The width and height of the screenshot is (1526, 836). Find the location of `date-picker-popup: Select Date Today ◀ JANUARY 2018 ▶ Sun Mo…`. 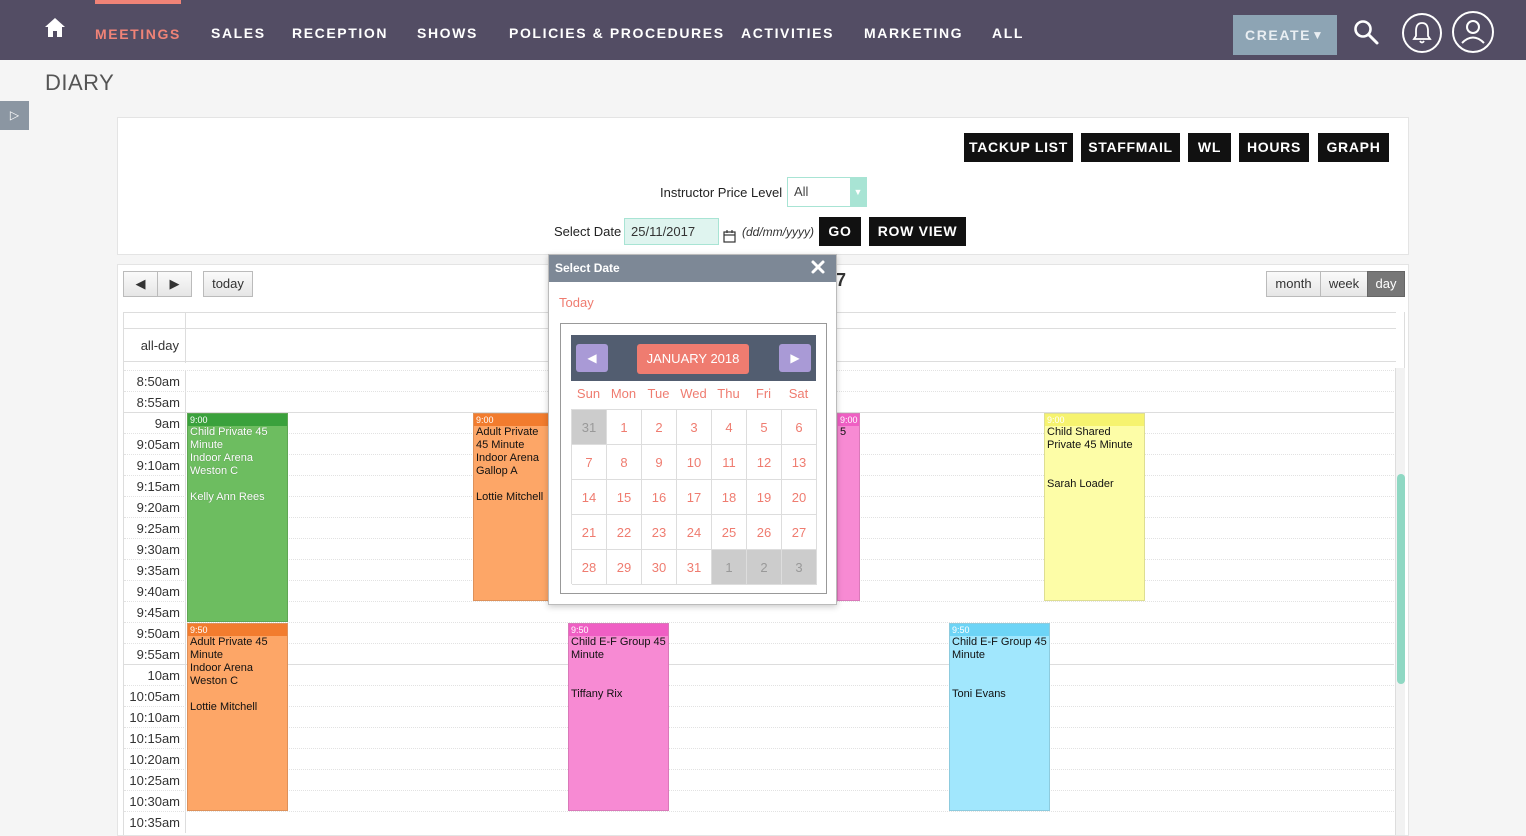

date-picker-popup: Select Date Today ◀ JANUARY 2018 ▶ Sun Mo… is located at coordinates (692, 429).